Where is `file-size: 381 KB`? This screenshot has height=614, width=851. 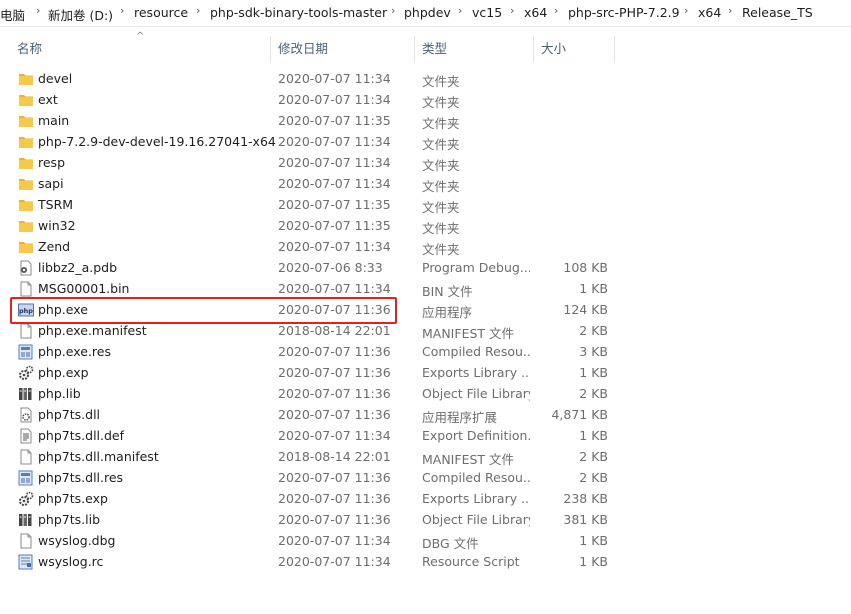
file-size: 381 KB is located at coordinates (585, 519).